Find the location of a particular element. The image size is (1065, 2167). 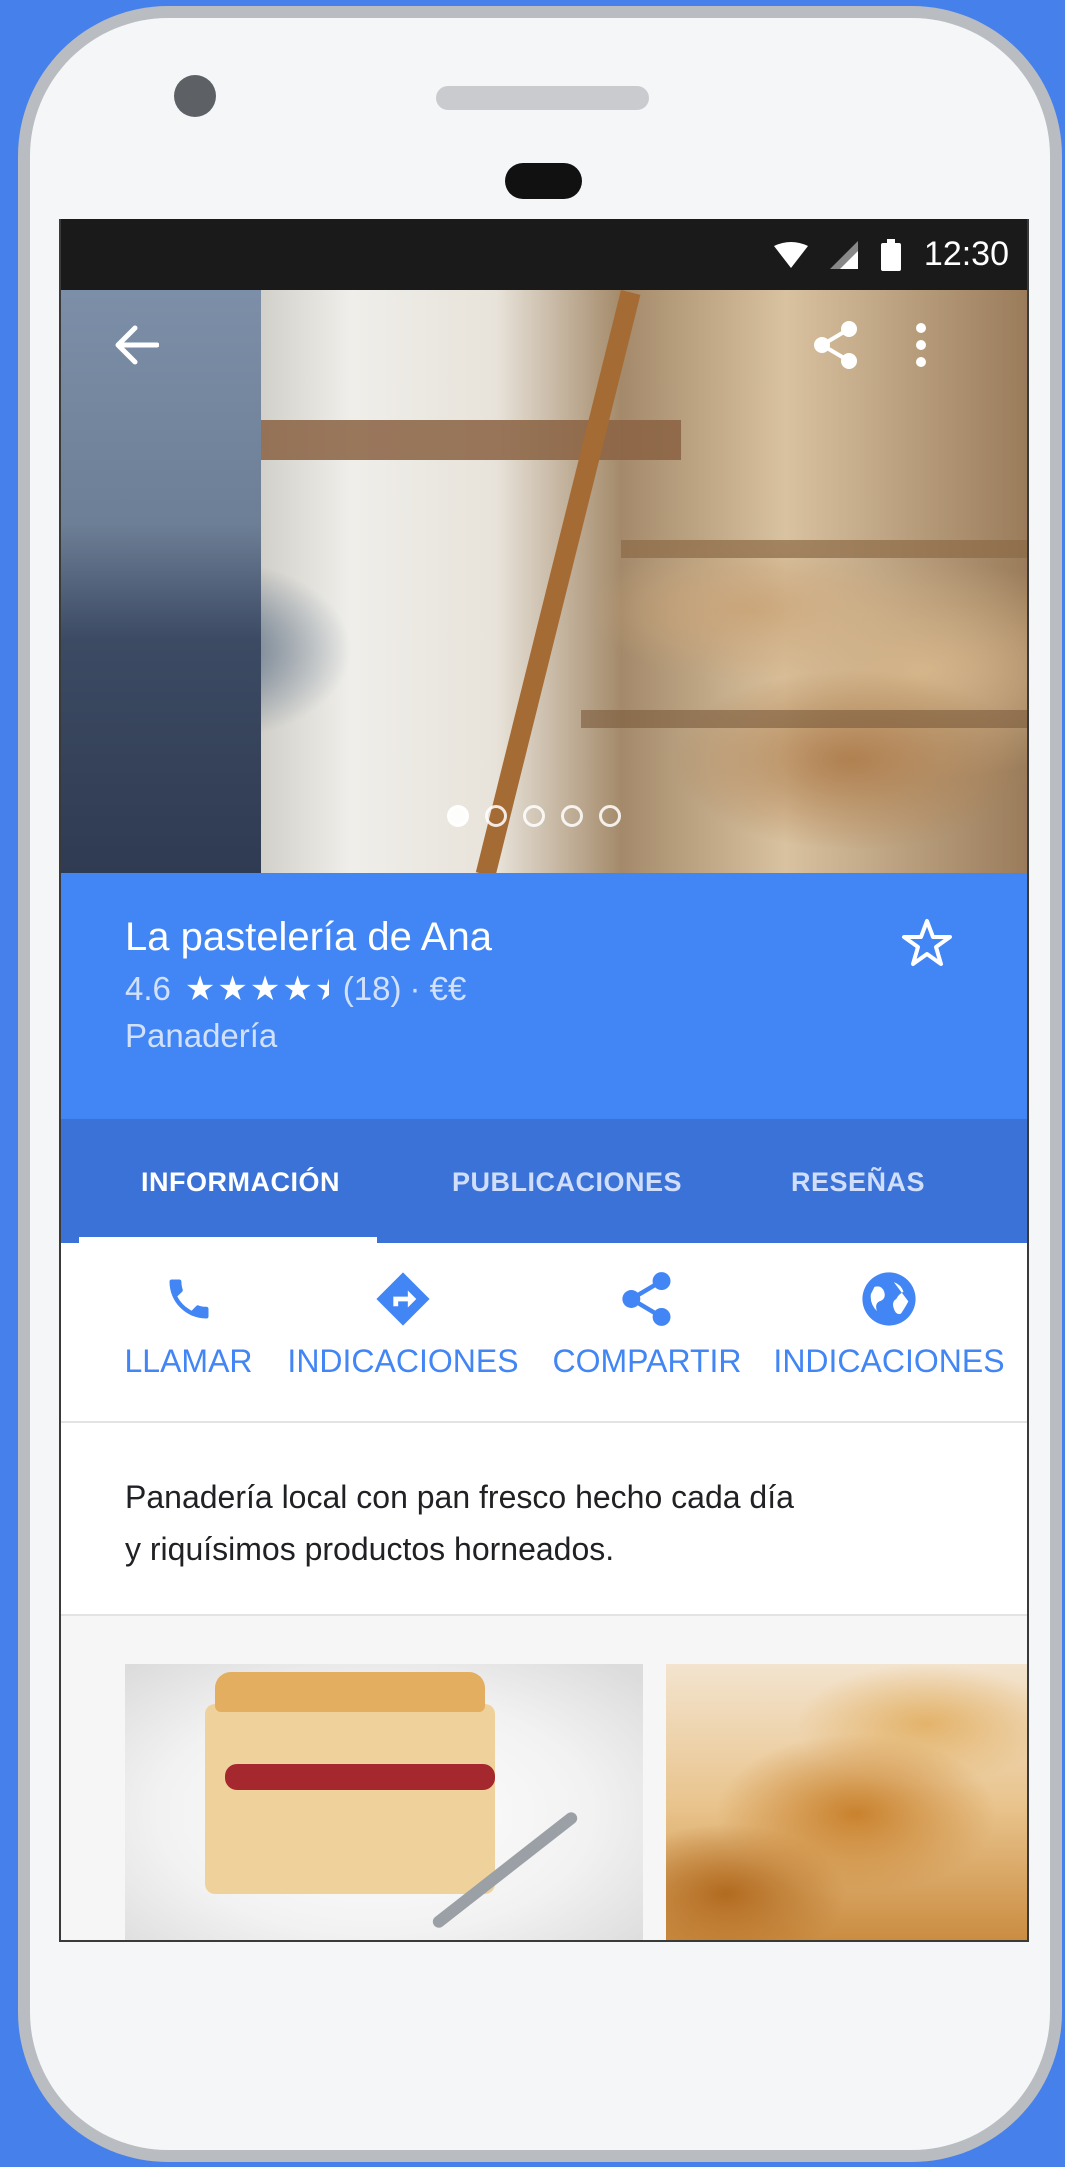

tab-informacion: INFORMACIÓN is located at coordinates (240, 1182).